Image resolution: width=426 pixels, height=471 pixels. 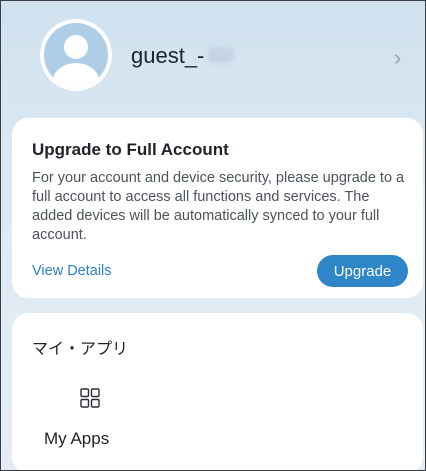 I want to click on grid-icon, so click(x=90, y=398).